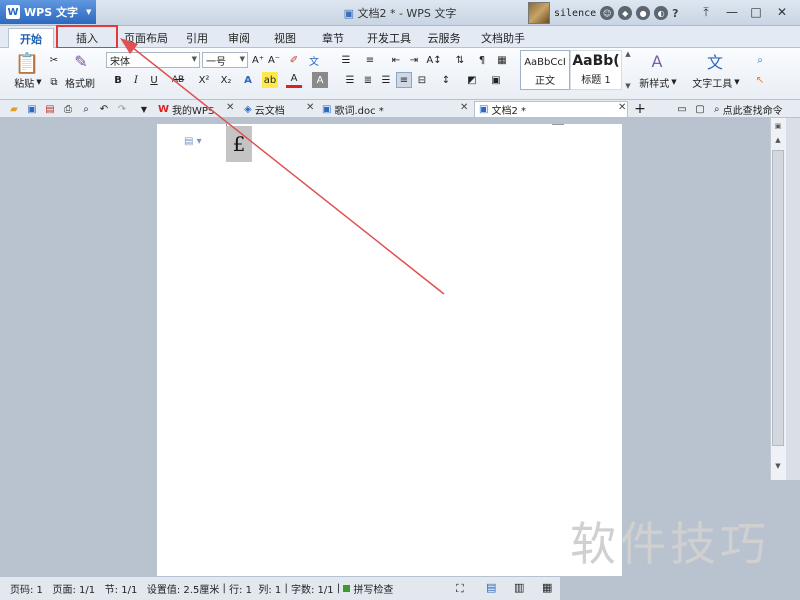 This screenshot has height=600, width=800. What do you see at coordinates (472, 80) in the screenshot?
I see `paragraph-shading-icon: ◩` at bounding box center [472, 80].